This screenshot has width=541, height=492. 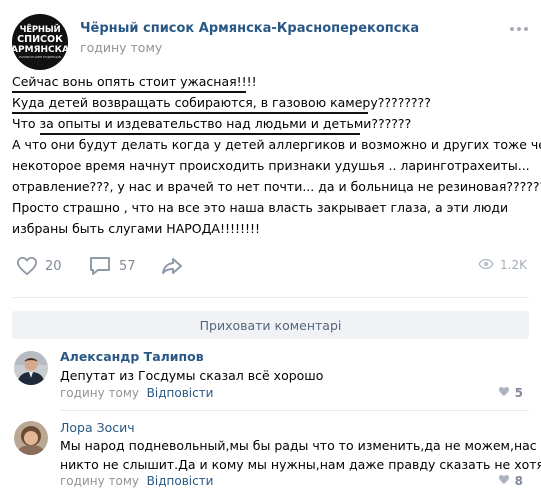 What do you see at coordinates (40, 29) in the screenshot?
I see `avatar-text-line: ЧЁРНЫЙ` at bounding box center [40, 29].